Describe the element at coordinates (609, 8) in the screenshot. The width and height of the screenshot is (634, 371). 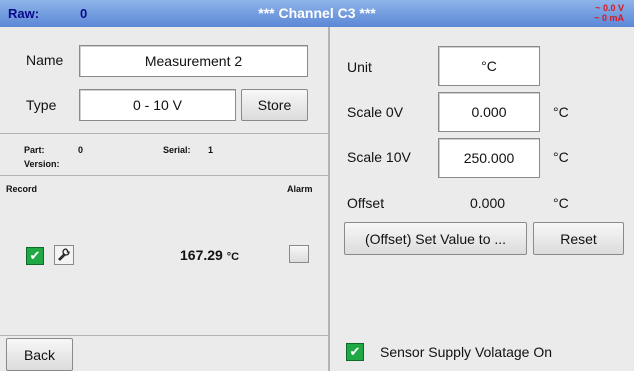
I see `voltage-readout: ~ 0.0 V` at that location.